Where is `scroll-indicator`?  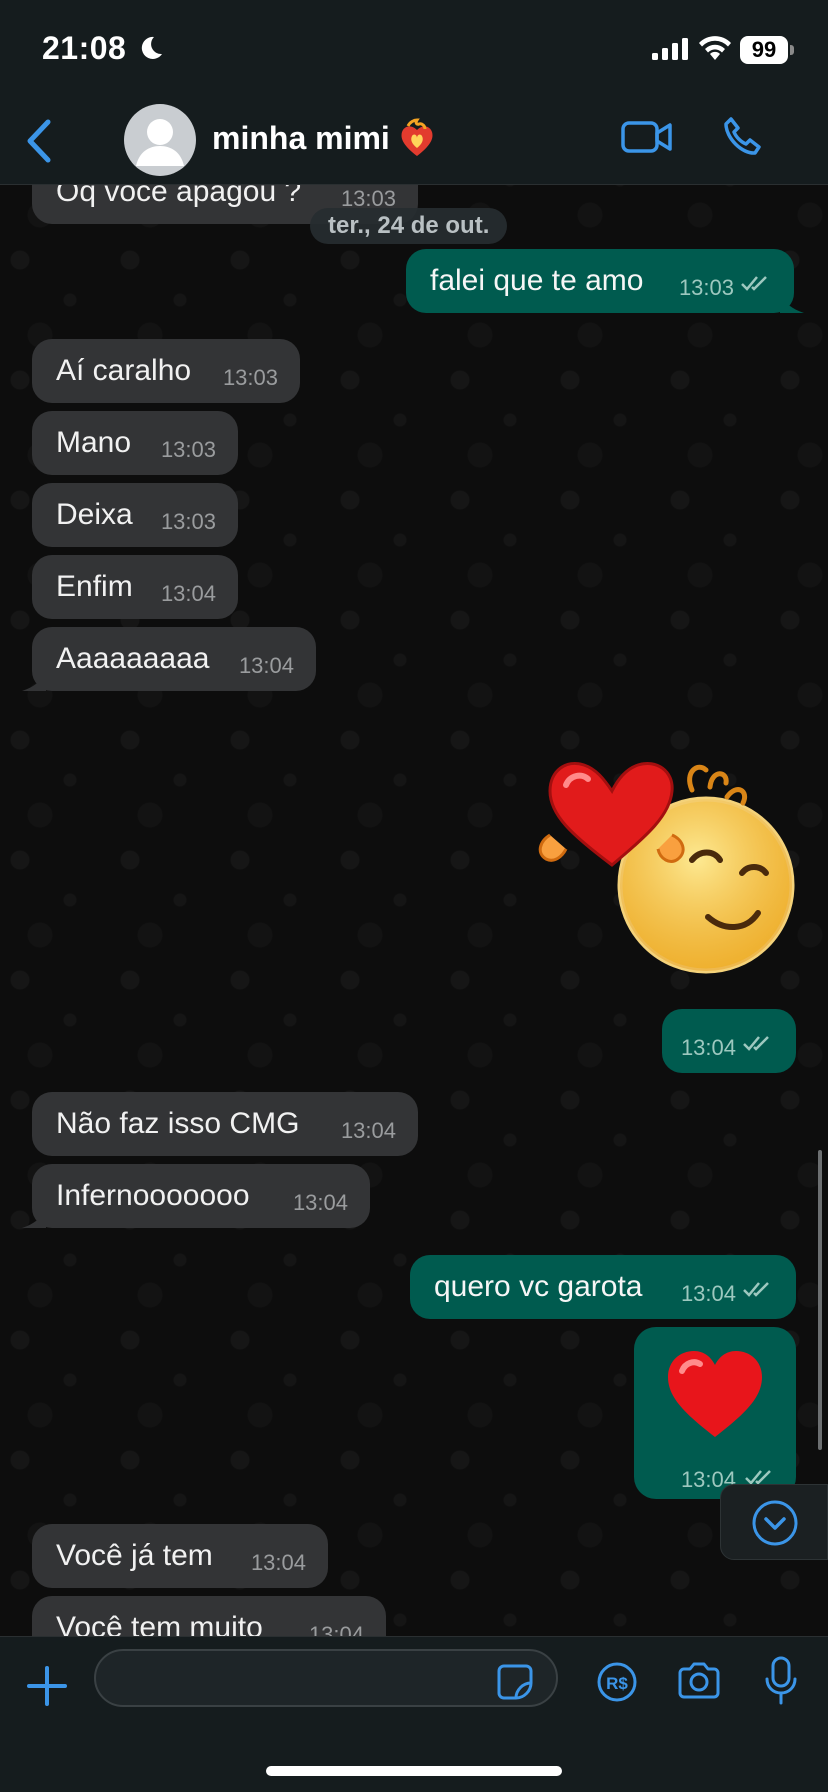
scroll-indicator is located at coordinates (820, 1300).